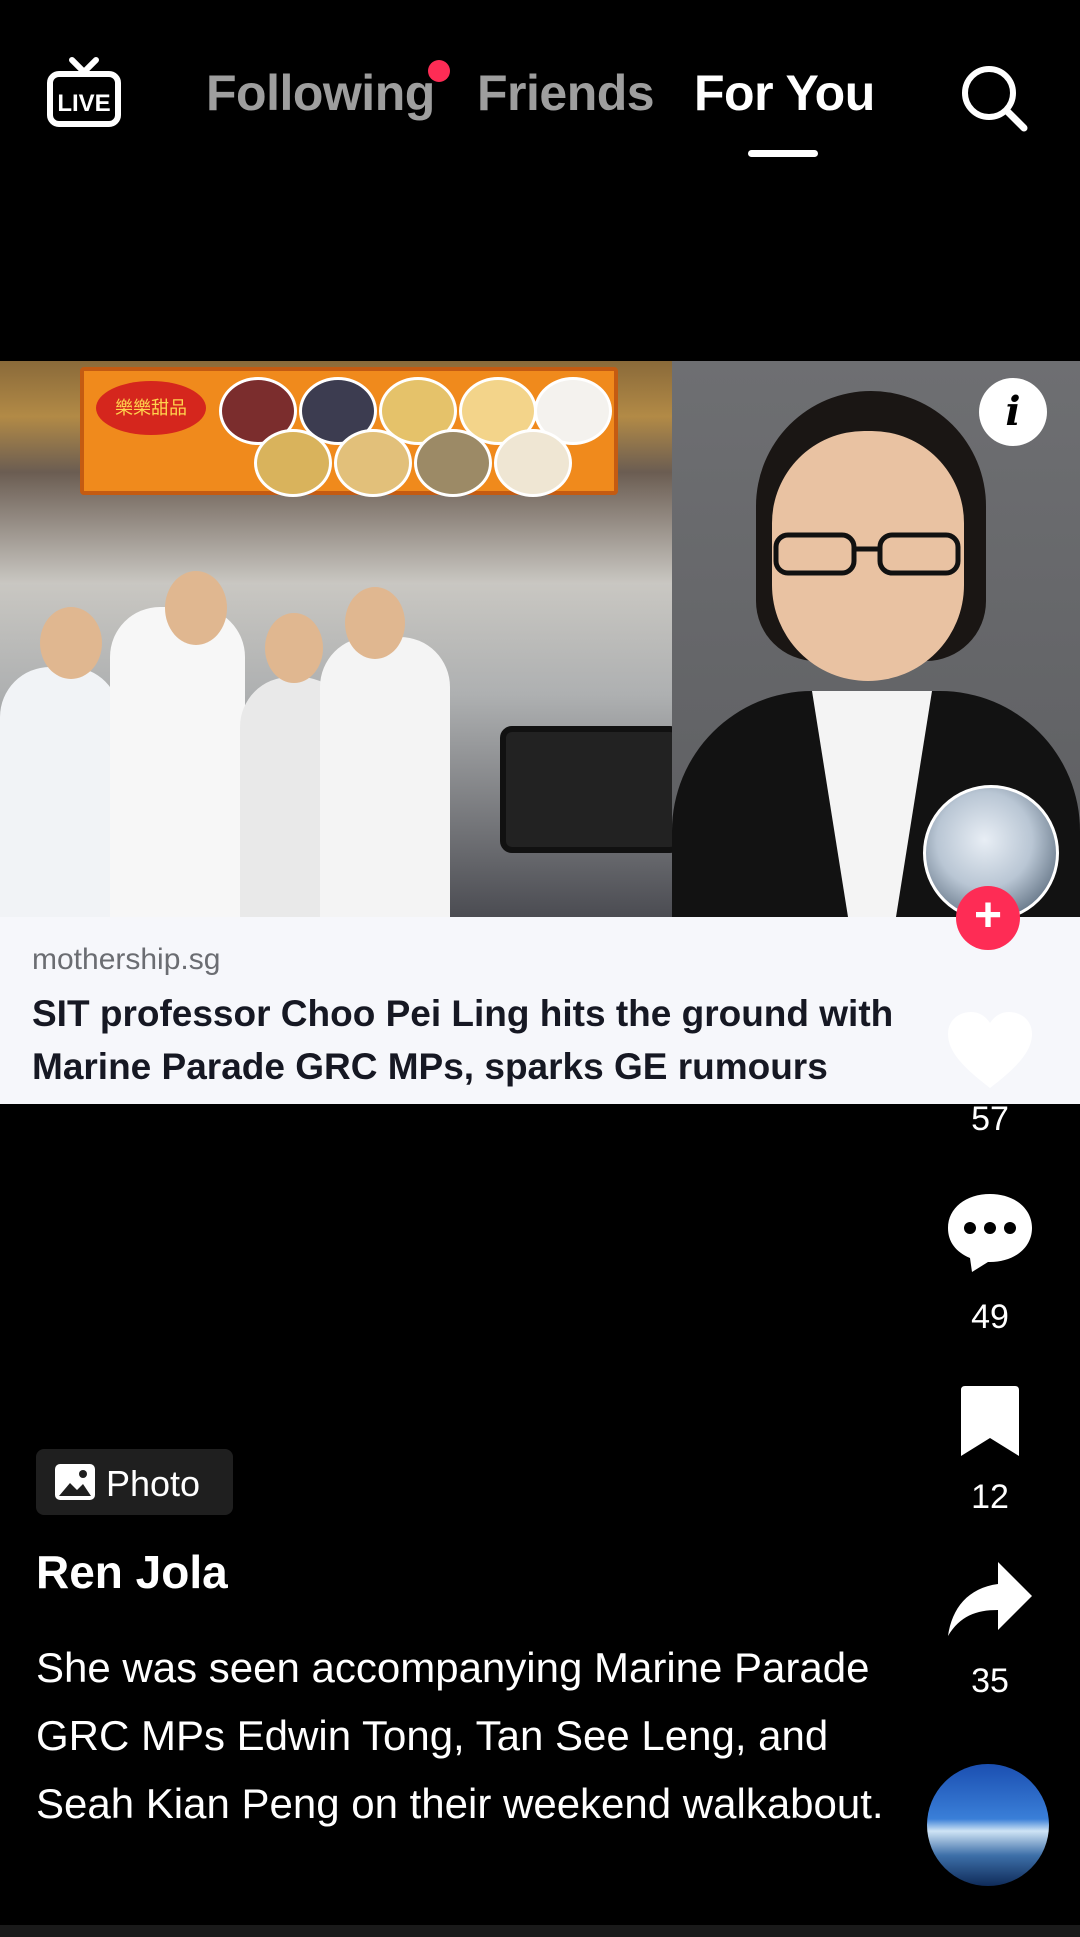 This screenshot has height=1937, width=1080. Describe the element at coordinates (990, 1119) in the screenshot. I see `like-count: 57` at that location.